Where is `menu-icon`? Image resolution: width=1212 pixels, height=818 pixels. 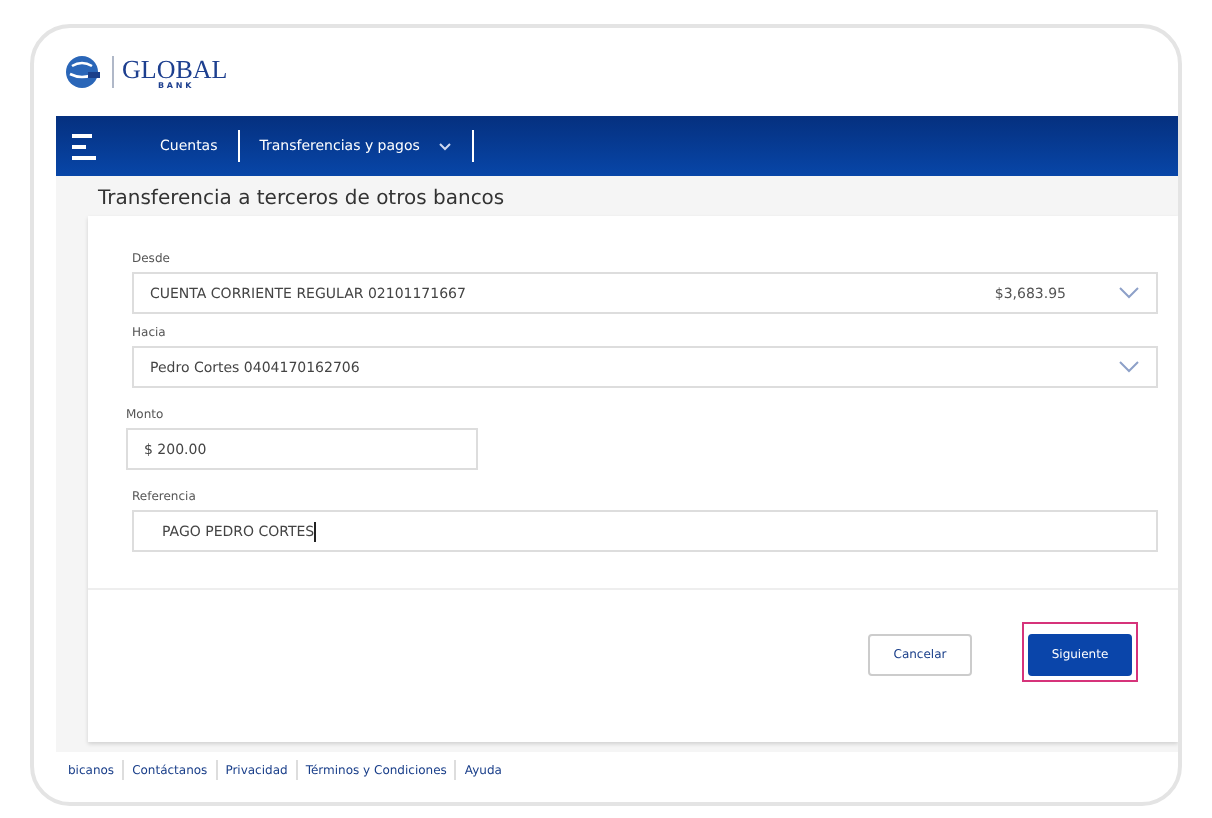
menu-icon is located at coordinates (84, 146).